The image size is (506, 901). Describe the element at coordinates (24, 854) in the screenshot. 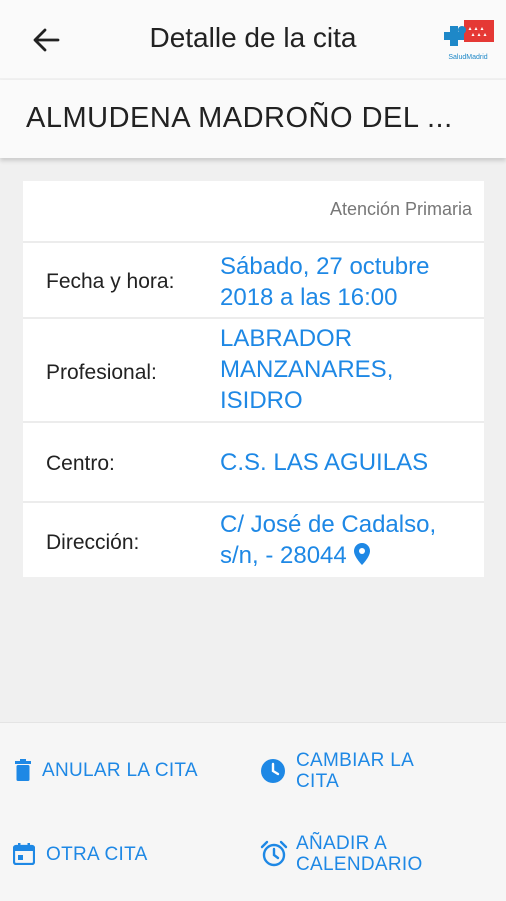

I see `calendar-icon` at that location.